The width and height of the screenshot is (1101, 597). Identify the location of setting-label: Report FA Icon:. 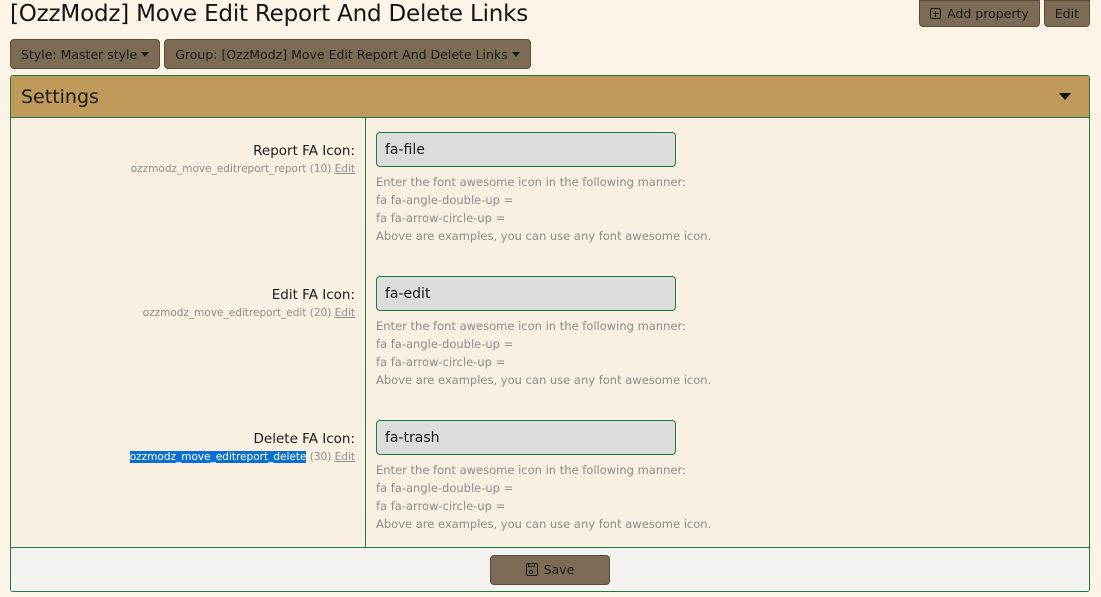
(304, 151).